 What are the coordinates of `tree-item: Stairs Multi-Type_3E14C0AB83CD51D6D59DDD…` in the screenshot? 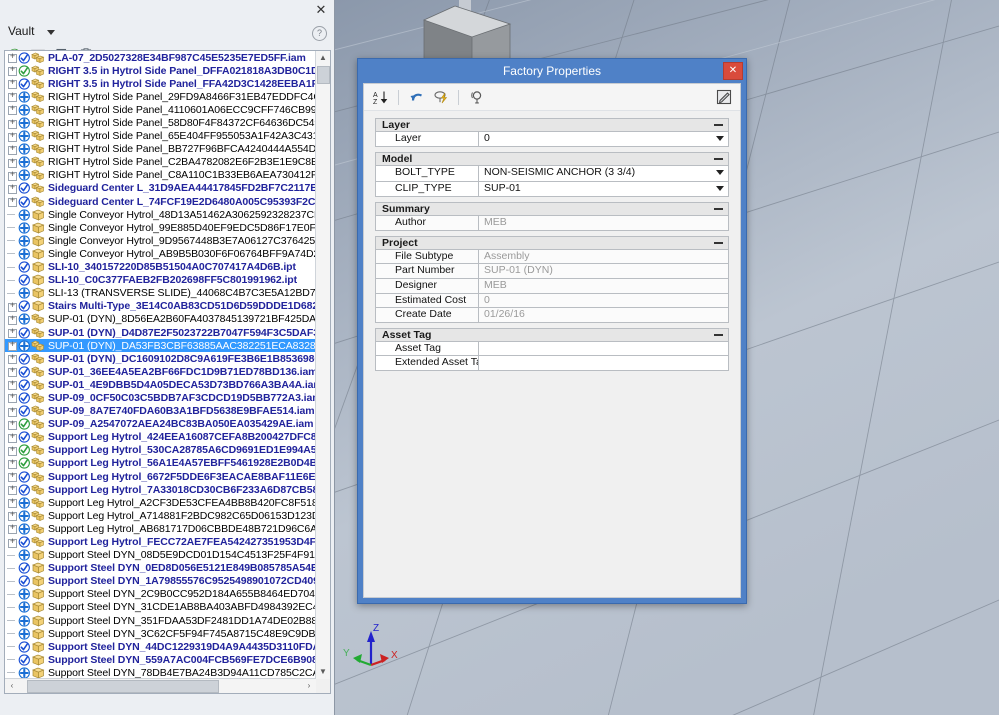 It's located at (161, 306).